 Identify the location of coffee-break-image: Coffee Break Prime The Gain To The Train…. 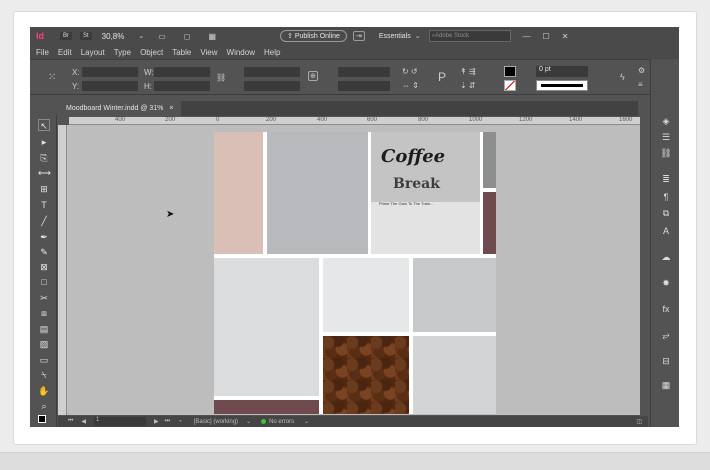
(425, 193).